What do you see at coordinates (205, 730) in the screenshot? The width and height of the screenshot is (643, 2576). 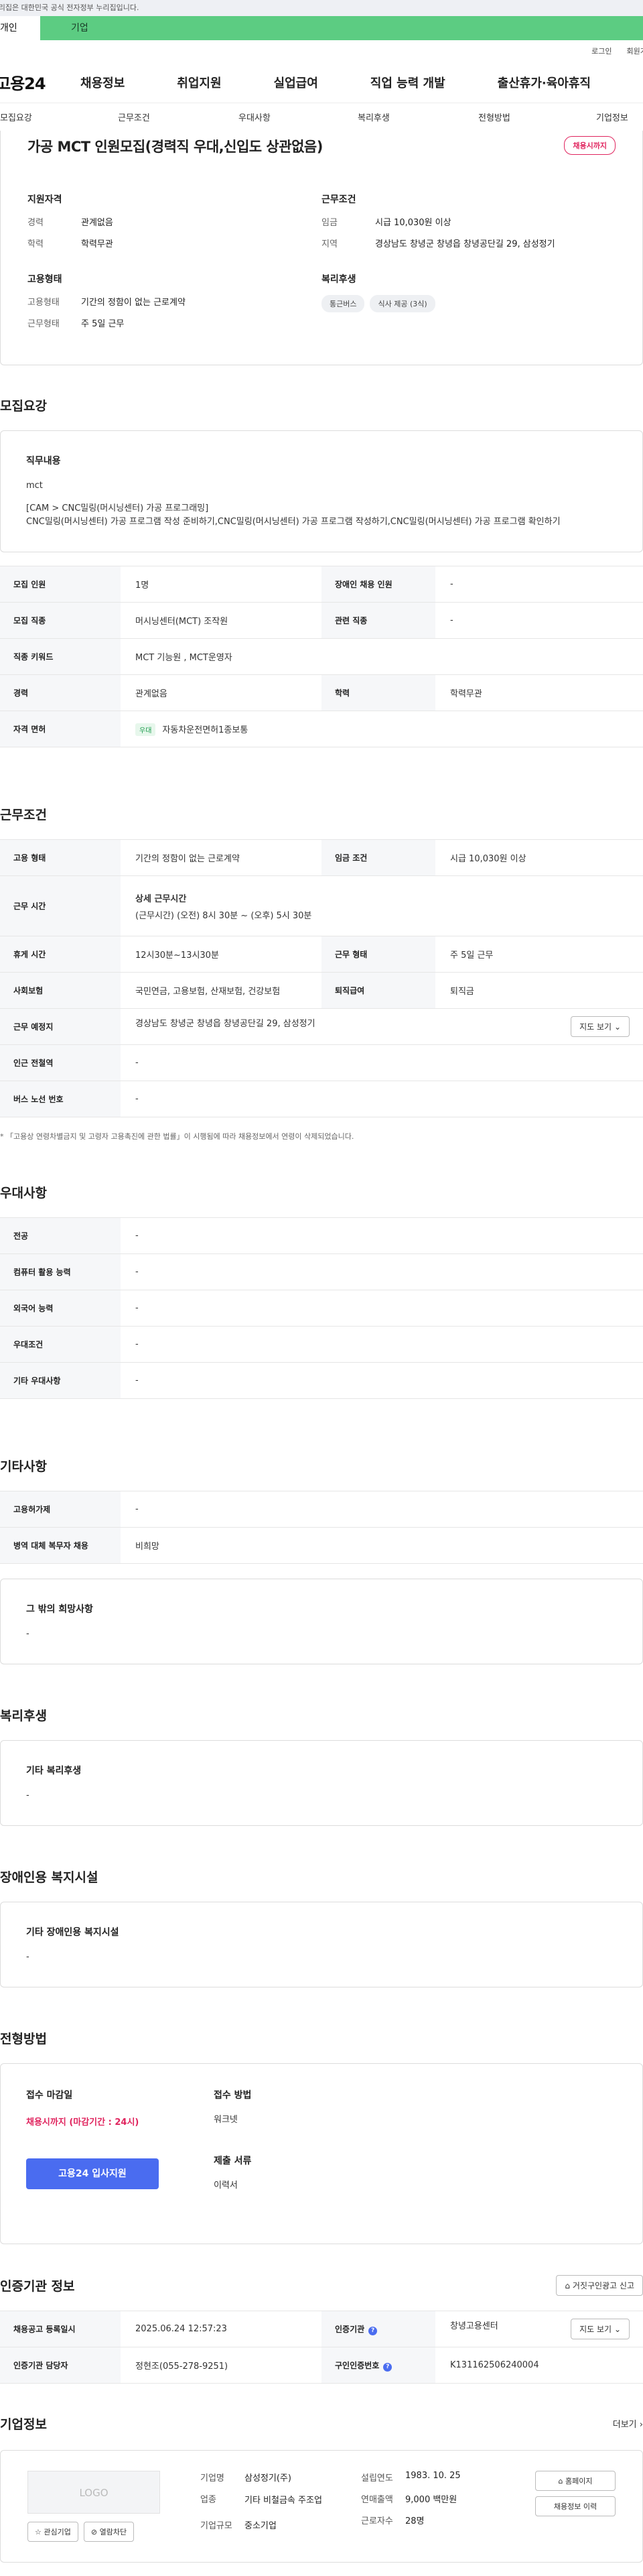 I see `license-value: 자동차운전면허1종보통` at bounding box center [205, 730].